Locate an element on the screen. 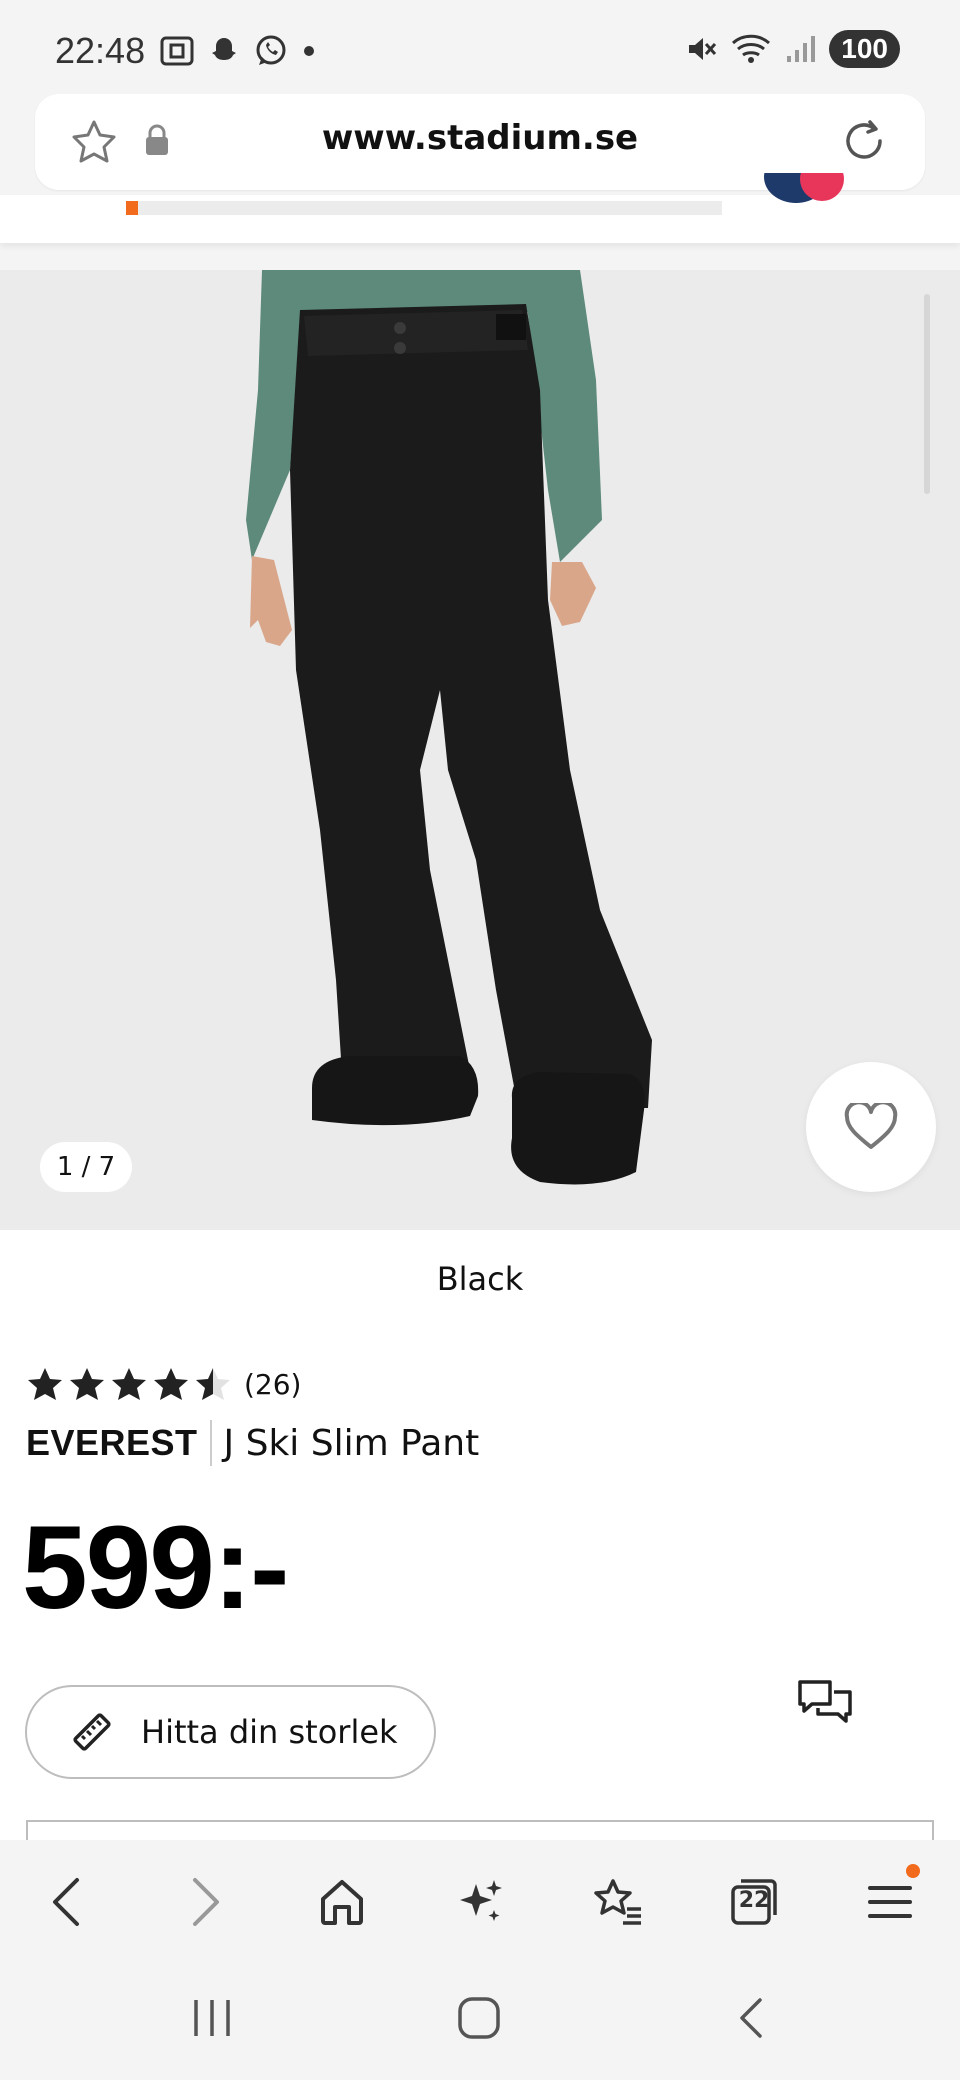 This screenshot has width=960, height=2080. favorite-button is located at coordinates (871, 1127).